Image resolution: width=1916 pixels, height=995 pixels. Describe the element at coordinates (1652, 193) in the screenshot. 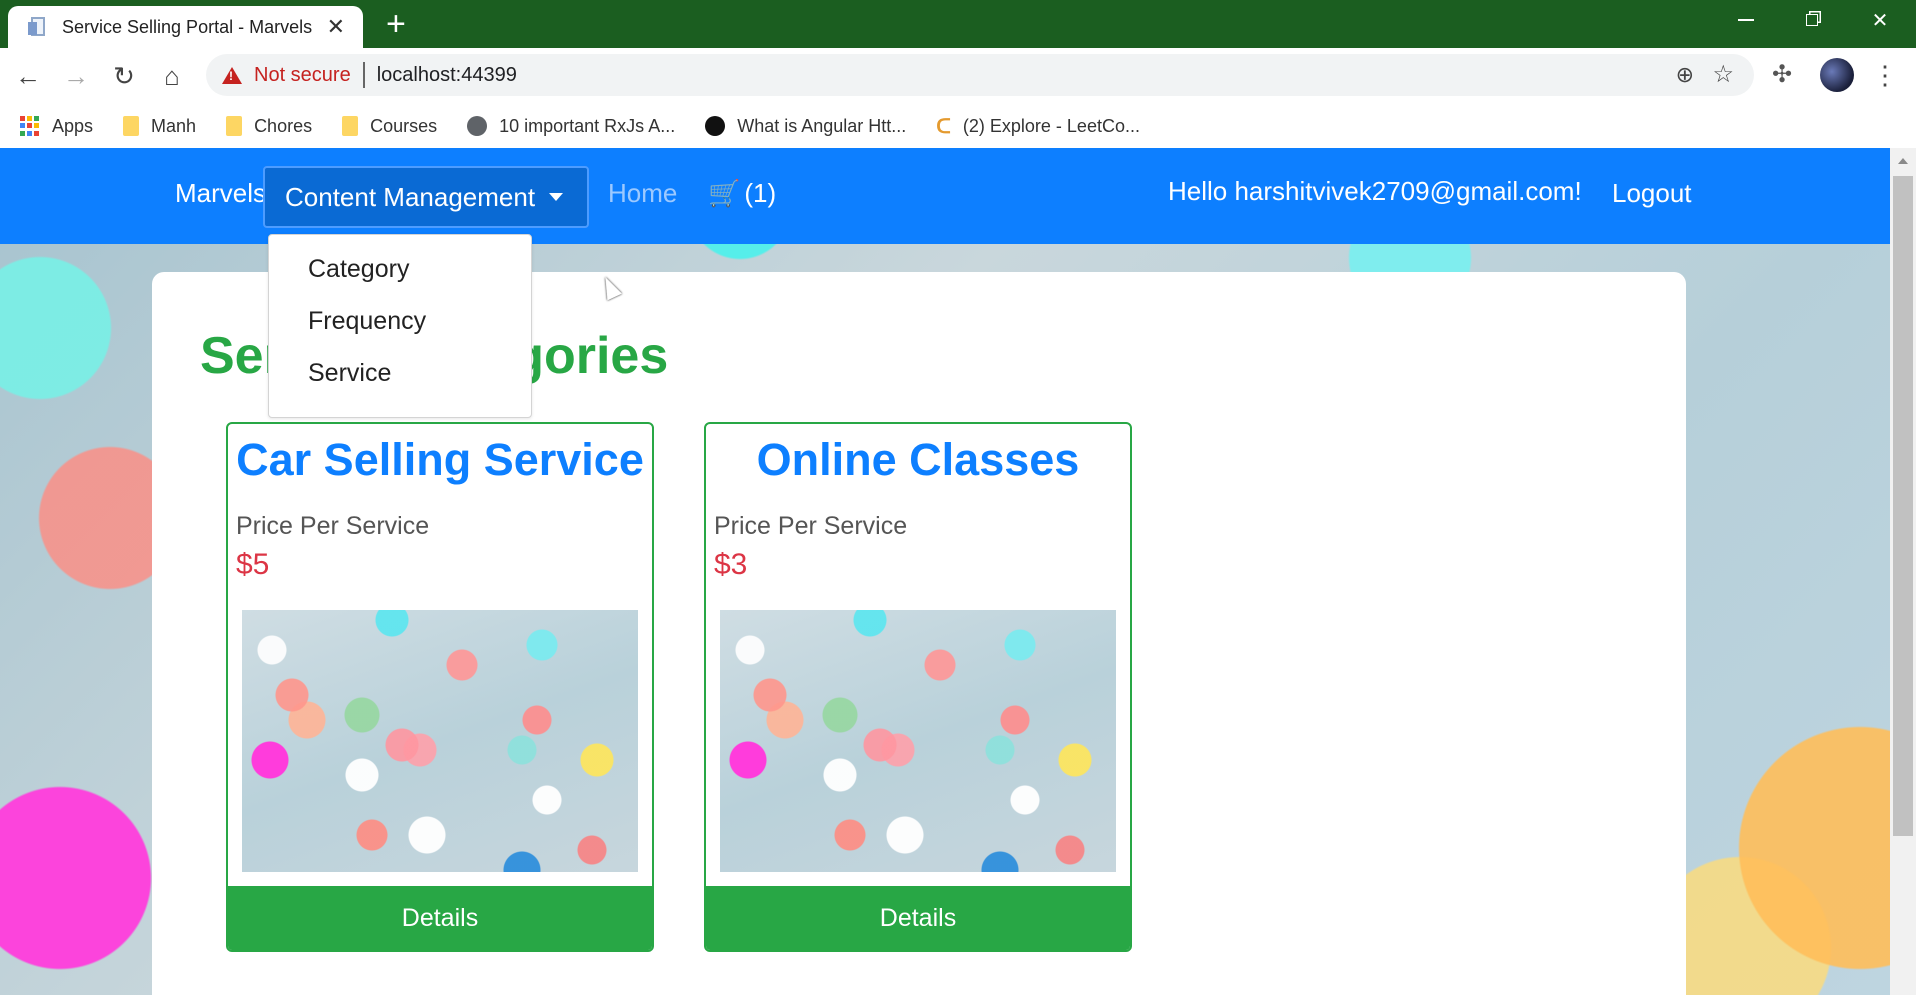

I see `logout-link: Logout` at that location.